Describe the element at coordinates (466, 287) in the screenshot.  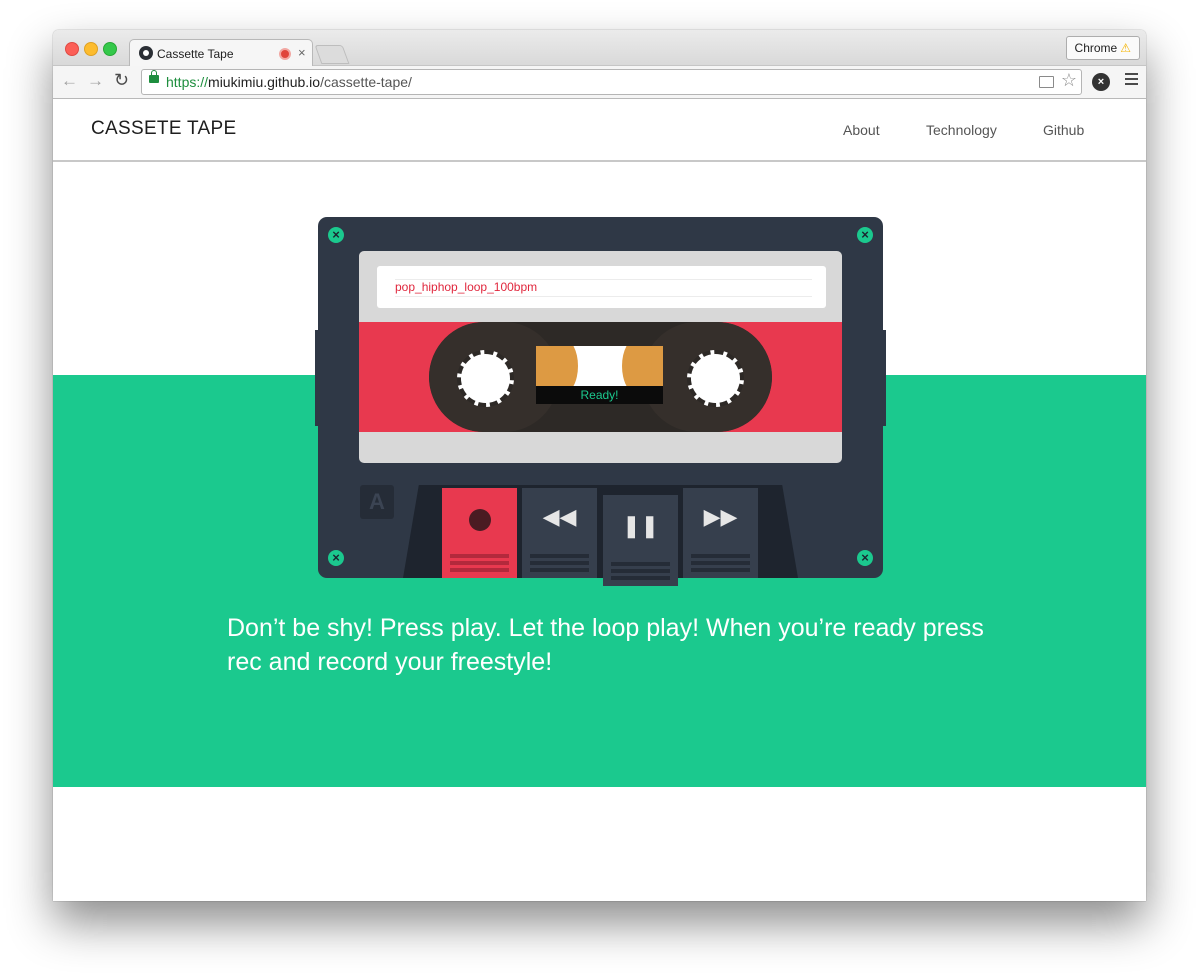
I see `track-name: pop_hiphop_loop_100bpm` at that location.